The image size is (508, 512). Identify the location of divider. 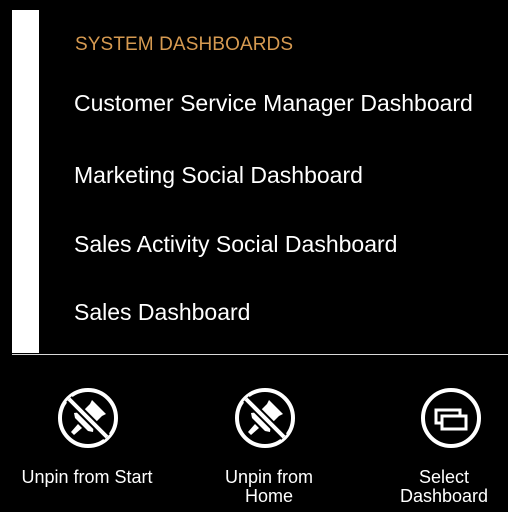
(260, 354).